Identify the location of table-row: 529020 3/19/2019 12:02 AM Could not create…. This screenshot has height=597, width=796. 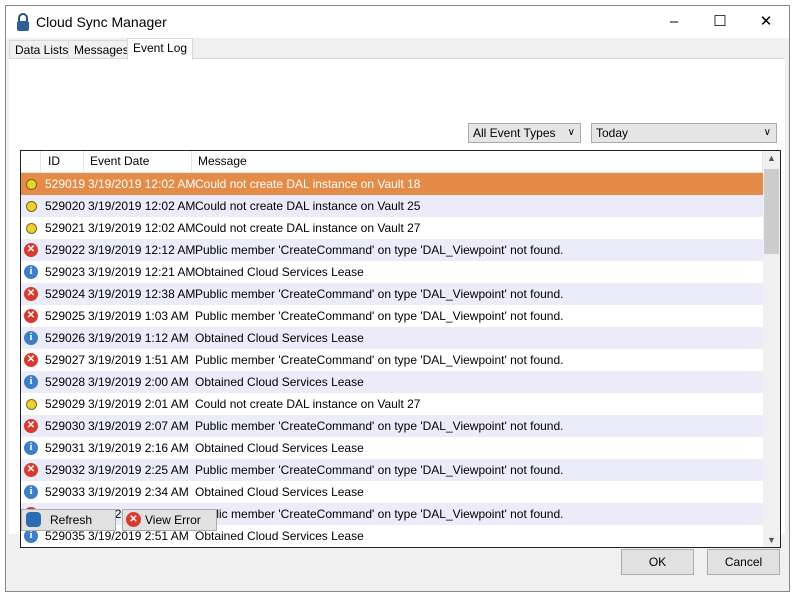
(392, 206).